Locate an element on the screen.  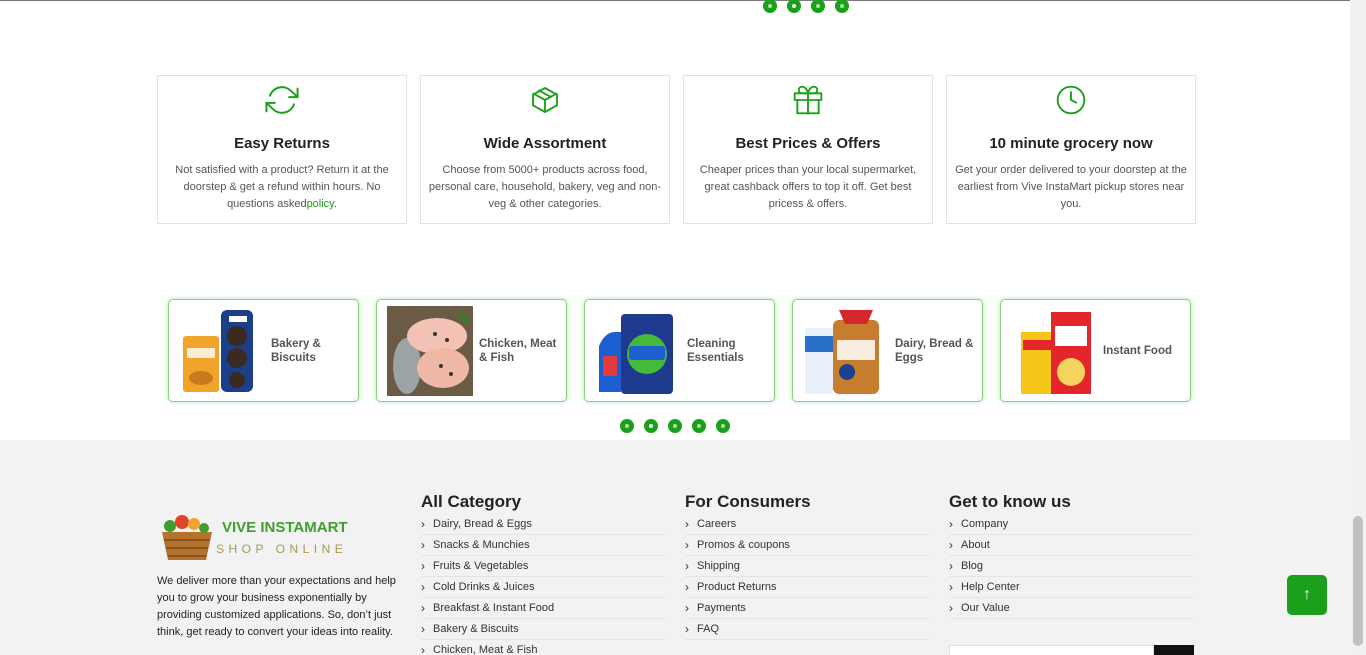
footer-link: › Snacks & Munchies is located at coordinates (543, 545).